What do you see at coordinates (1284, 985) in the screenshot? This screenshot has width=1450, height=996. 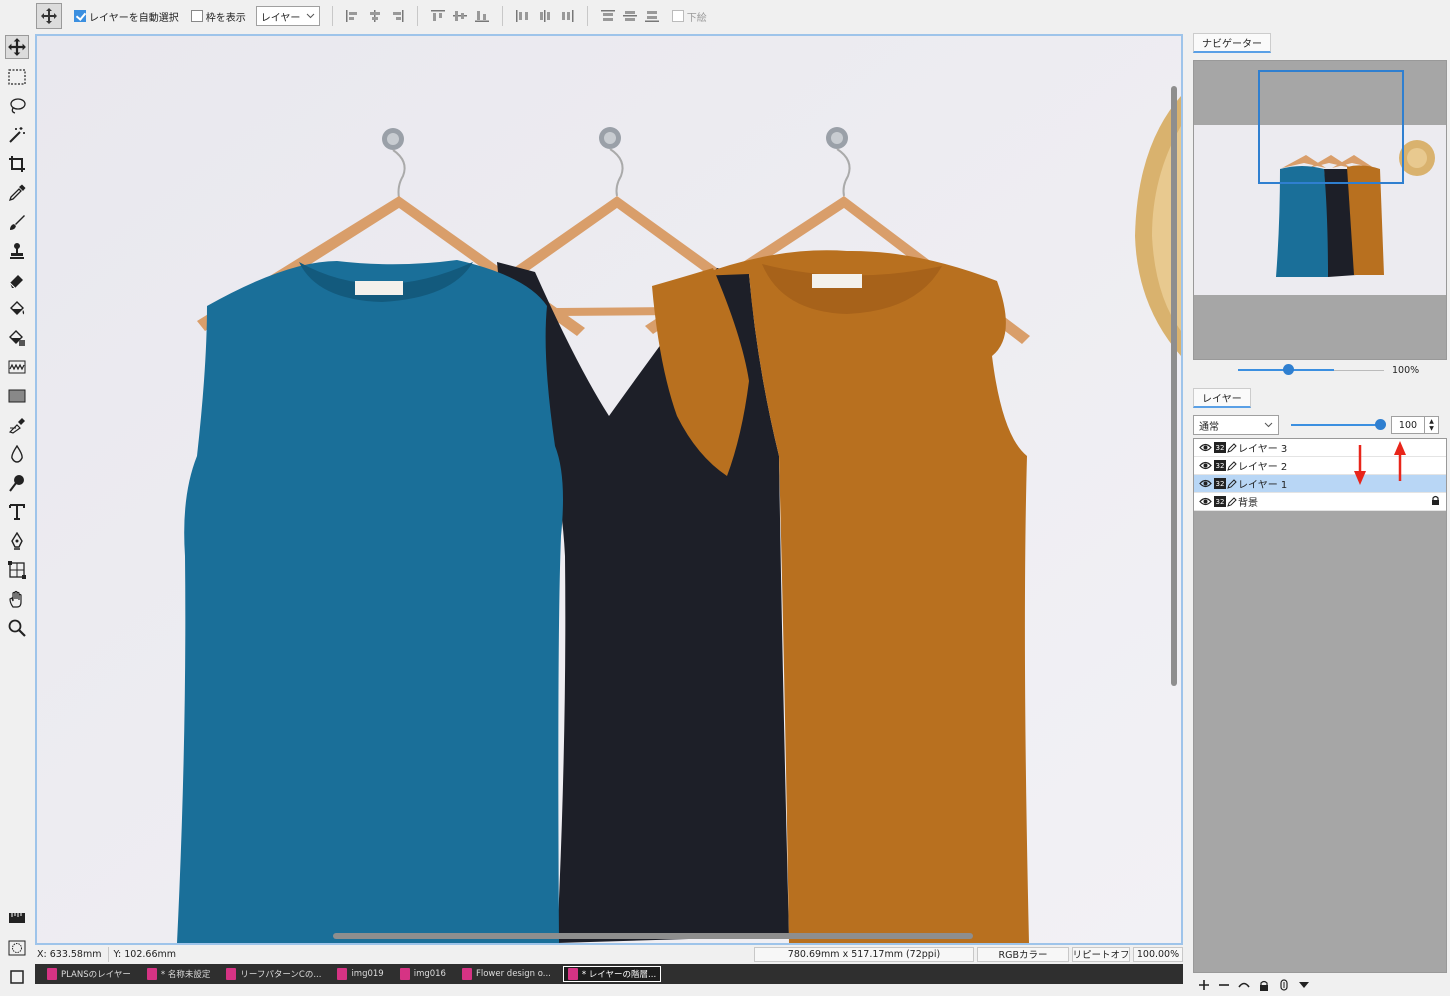 I see `link-layer-icon` at bounding box center [1284, 985].